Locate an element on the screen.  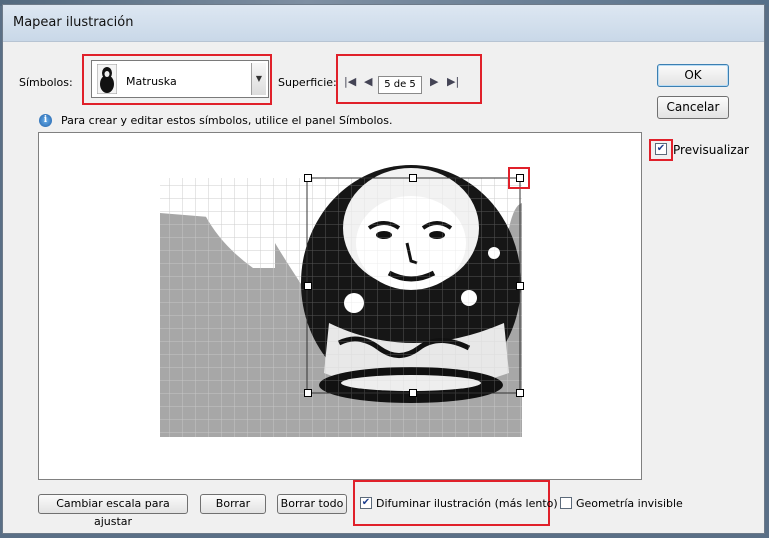
prev-page-icon: ◀ is located at coordinates (368, 81).